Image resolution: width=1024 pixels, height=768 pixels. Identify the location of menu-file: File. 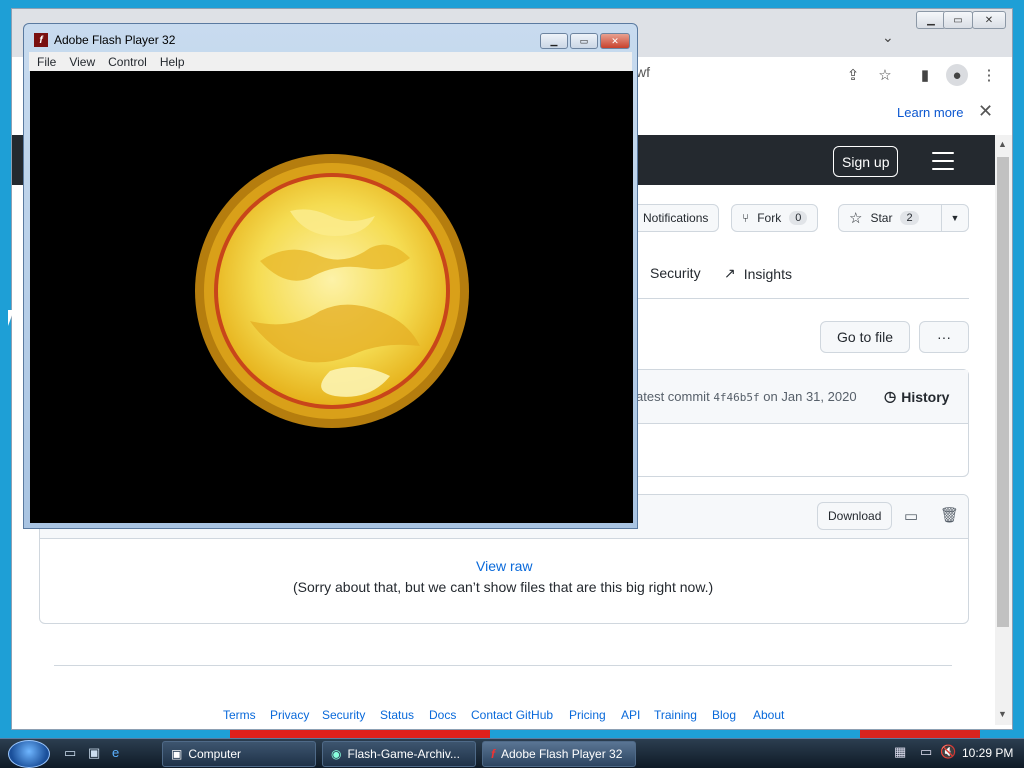
(46, 62).